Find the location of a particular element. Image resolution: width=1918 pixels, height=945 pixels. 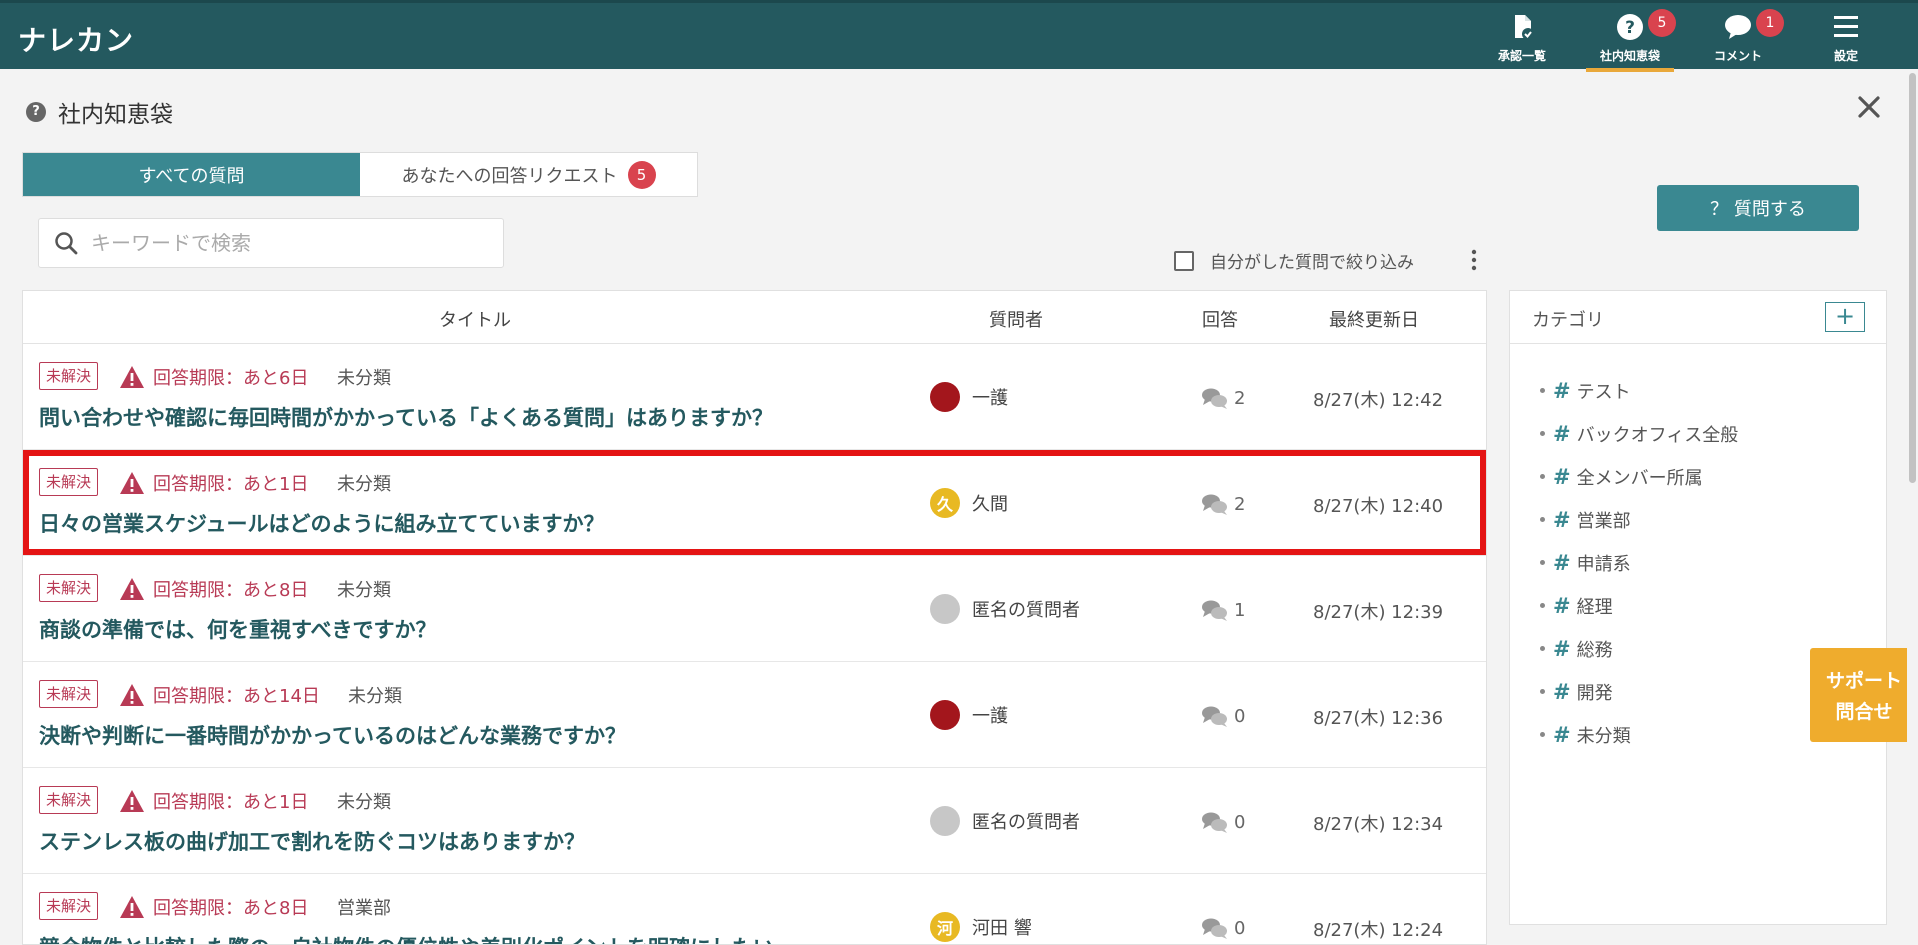

tab-answer-requests: あなたへの回答リクエスト 5 is located at coordinates (528, 174).